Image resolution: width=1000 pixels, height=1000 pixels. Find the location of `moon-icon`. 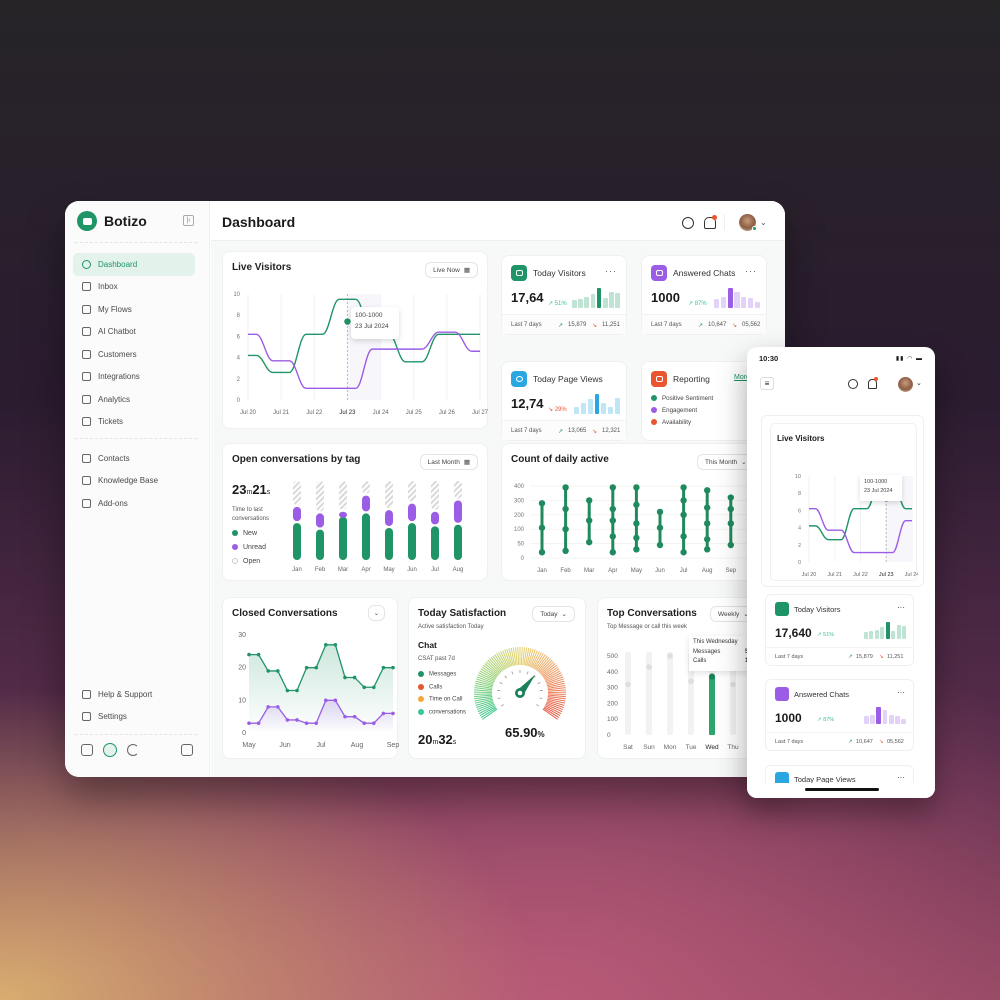

moon-icon is located at coordinates (133, 750).